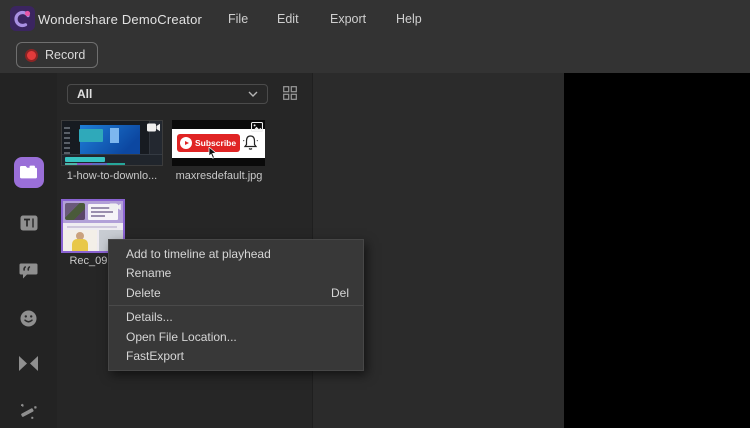  What do you see at coordinates (28, 250) in the screenshot?
I see `sidebar` at bounding box center [28, 250].